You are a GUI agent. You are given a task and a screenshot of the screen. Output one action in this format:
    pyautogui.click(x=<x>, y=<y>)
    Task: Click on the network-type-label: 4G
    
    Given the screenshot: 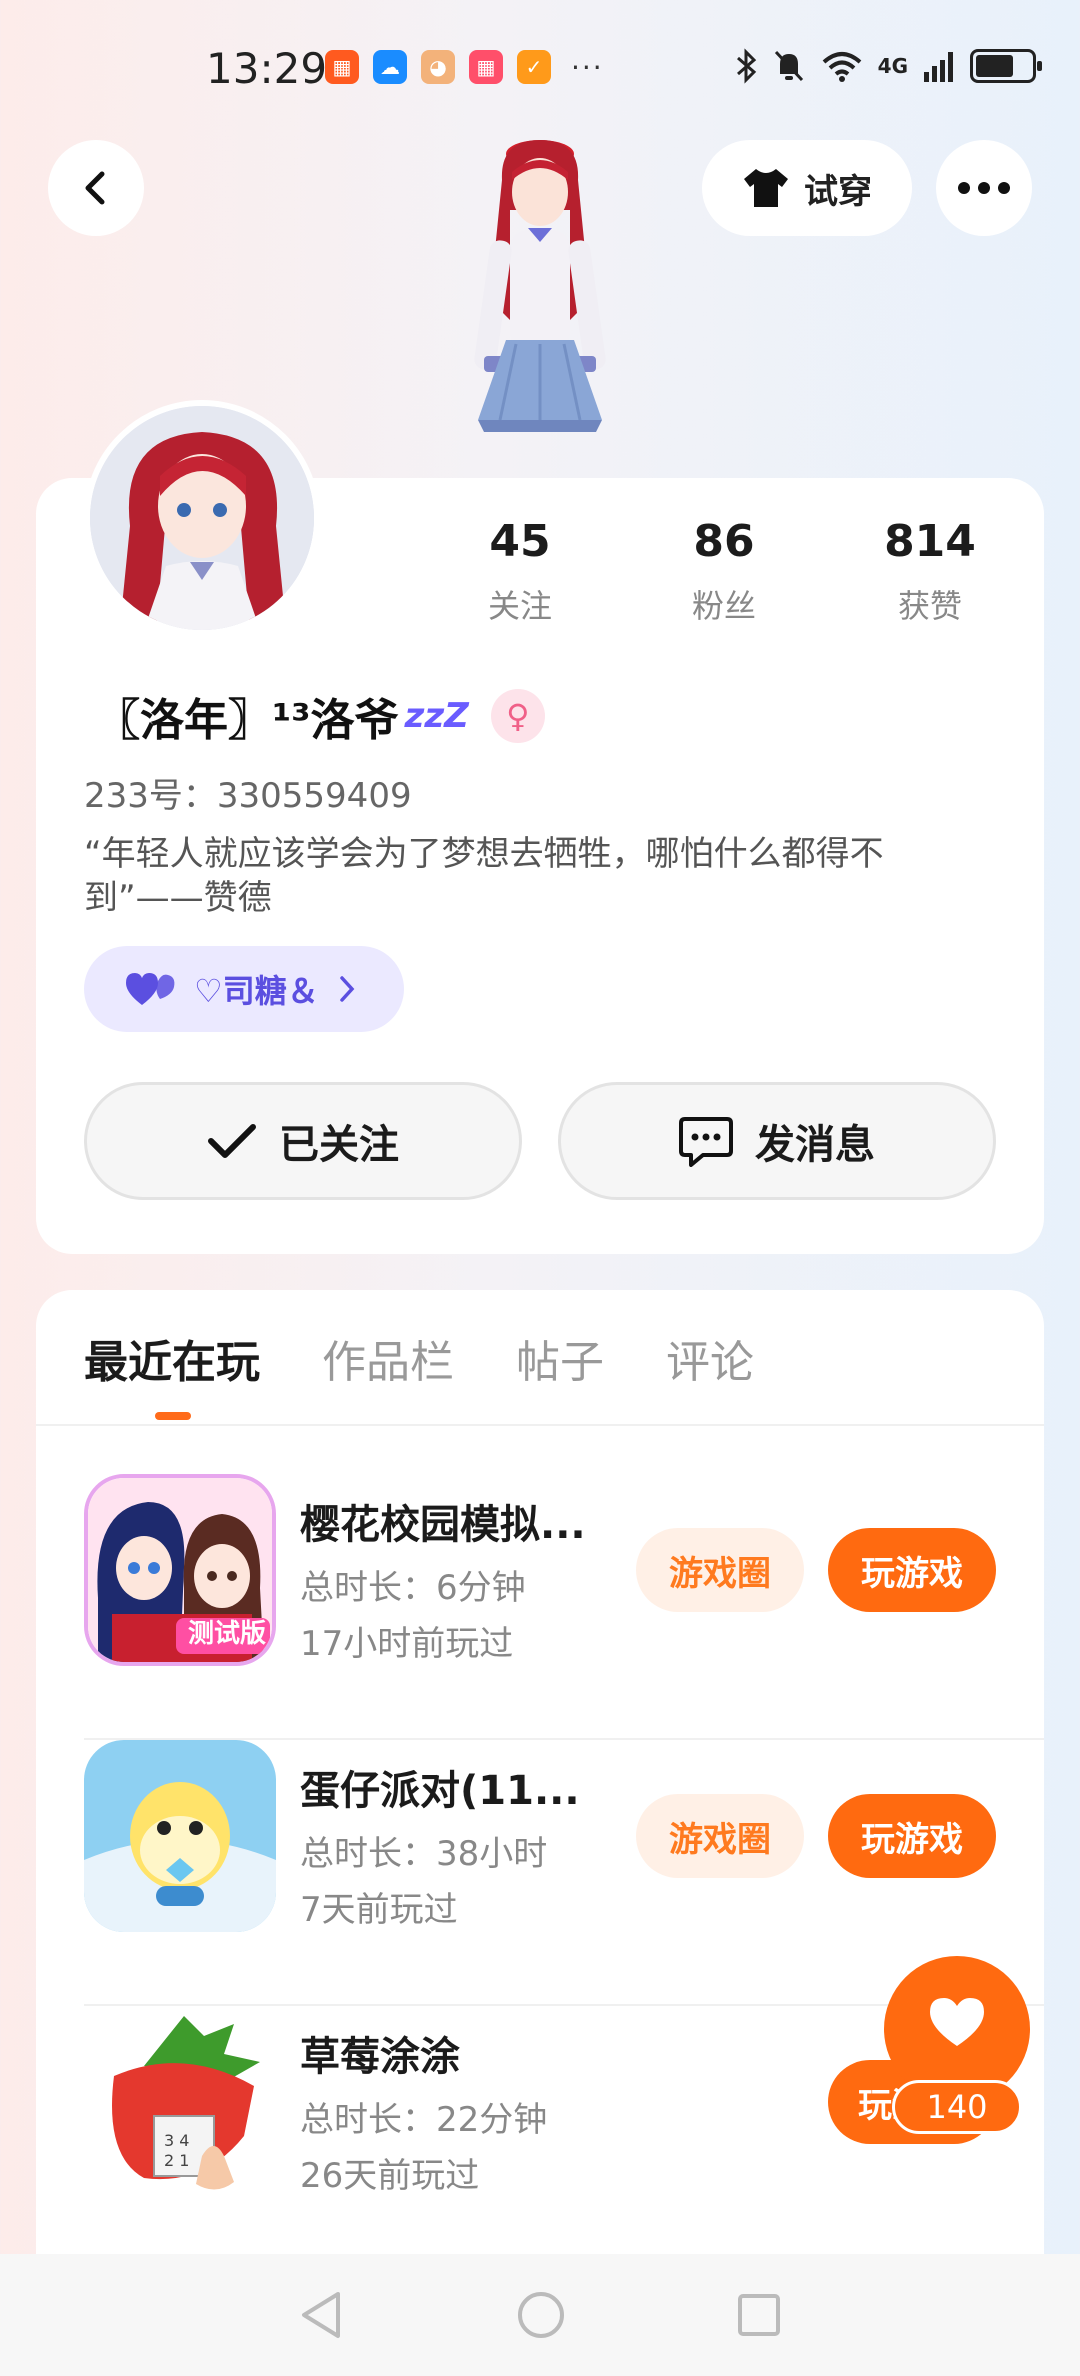 What is the action you would take?
    pyautogui.click(x=892, y=66)
    